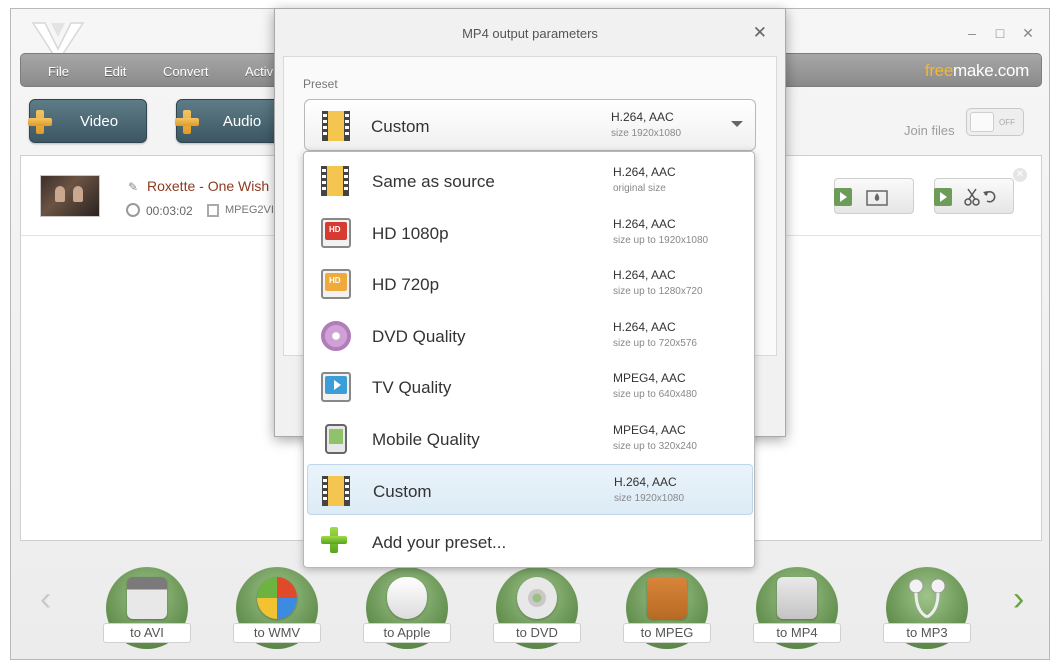  What do you see at coordinates (407, 598) in the screenshot?
I see `apple-icon` at bounding box center [407, 598].